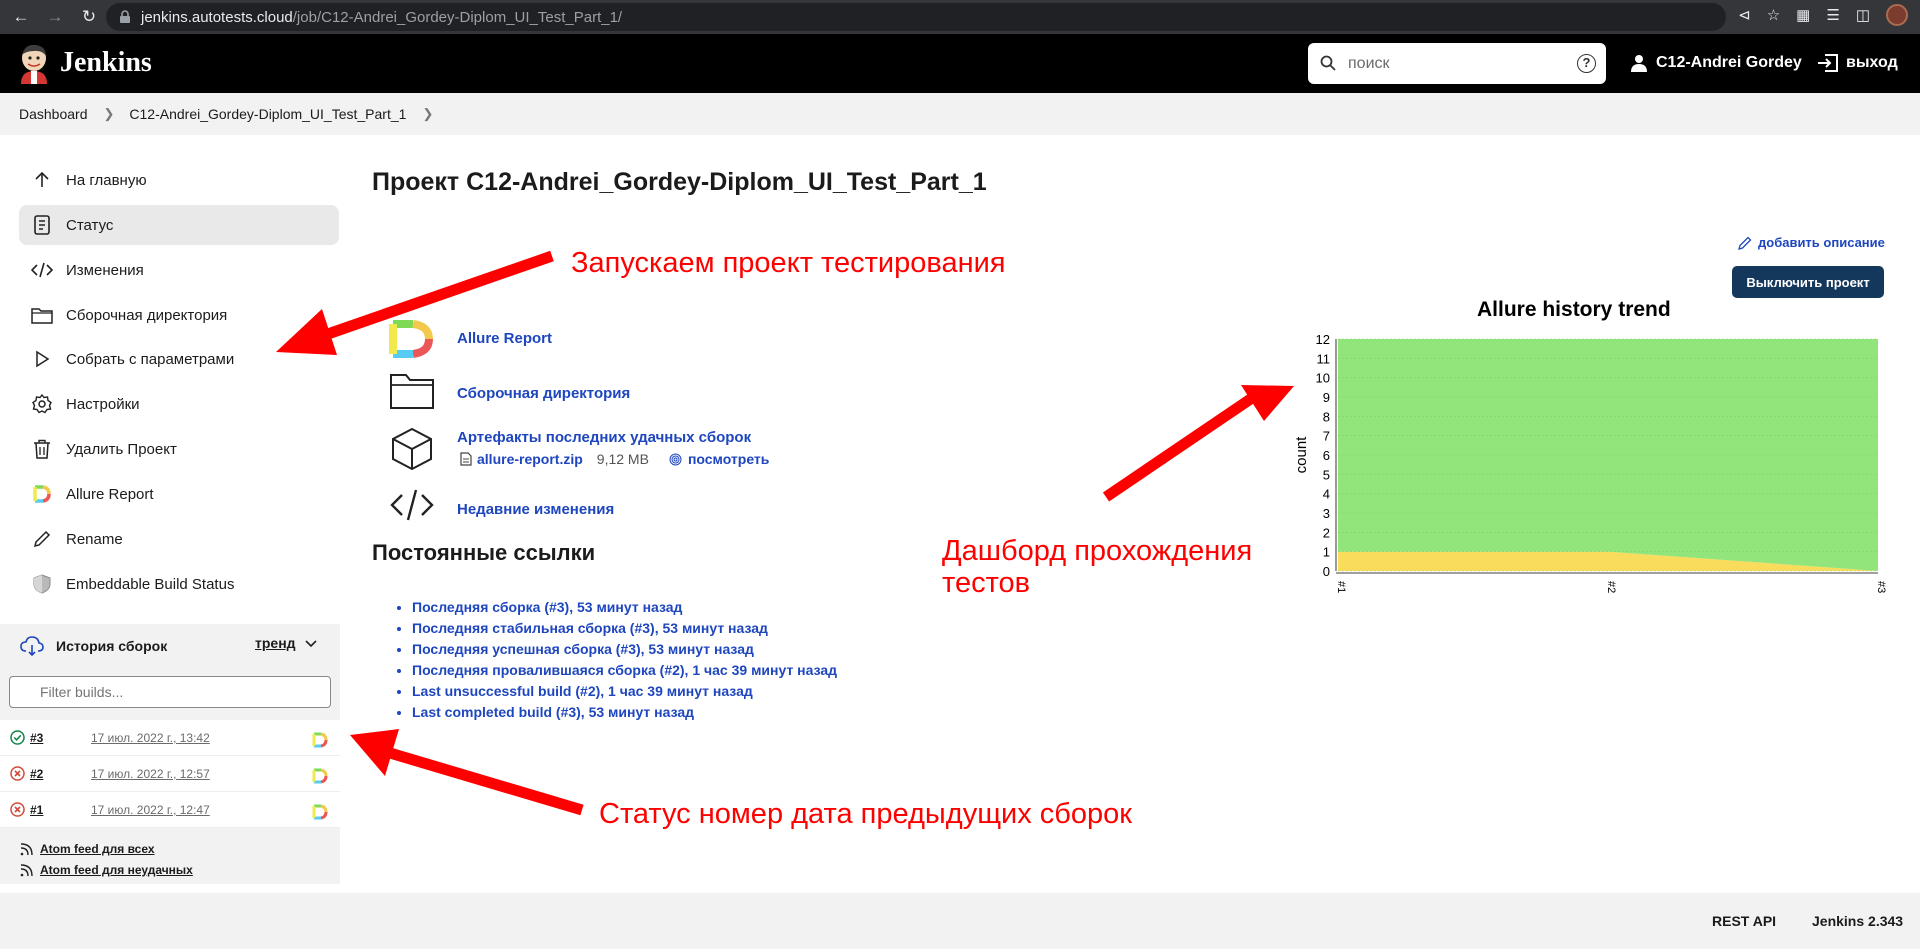  I want to click on allure-report-link: Allure Report, so click(504, 338).